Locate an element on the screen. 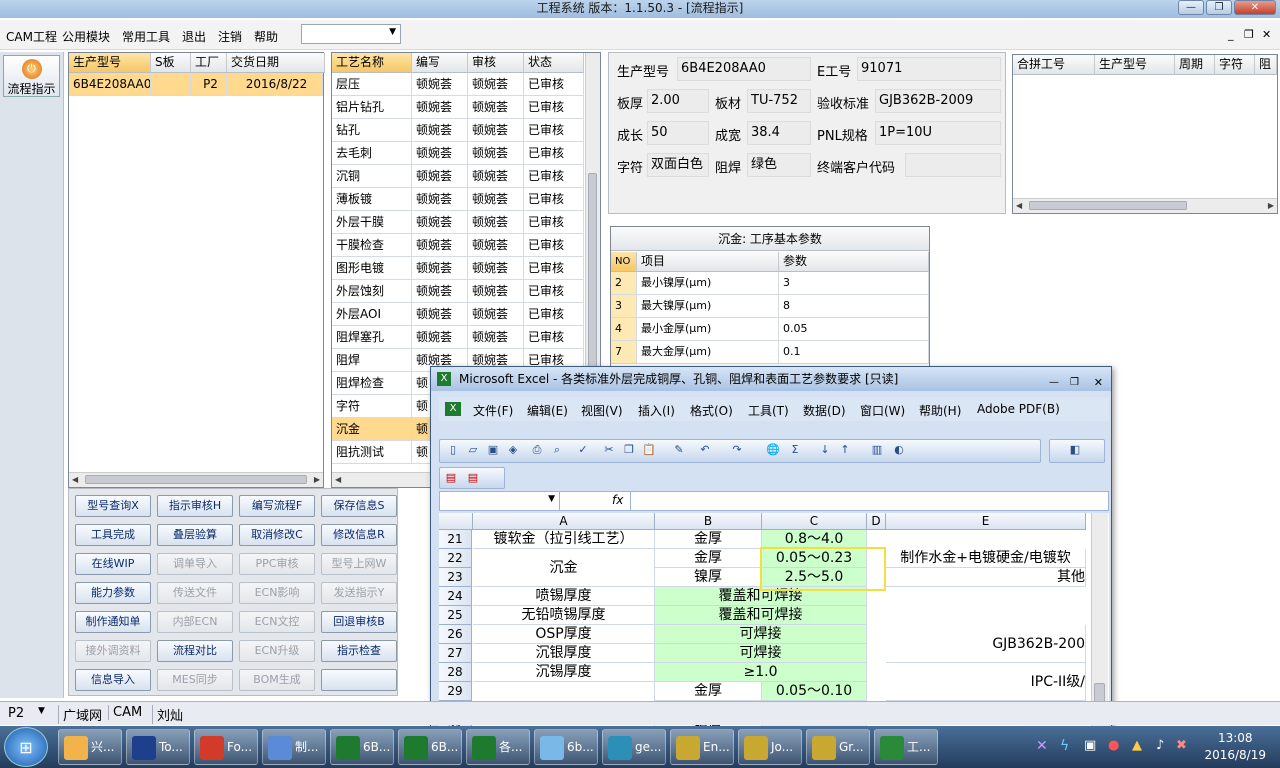 The width and height of the screenshot is (1280, 768). cell-a28: 沉锡厚度 is located at coordinates (564, 672).